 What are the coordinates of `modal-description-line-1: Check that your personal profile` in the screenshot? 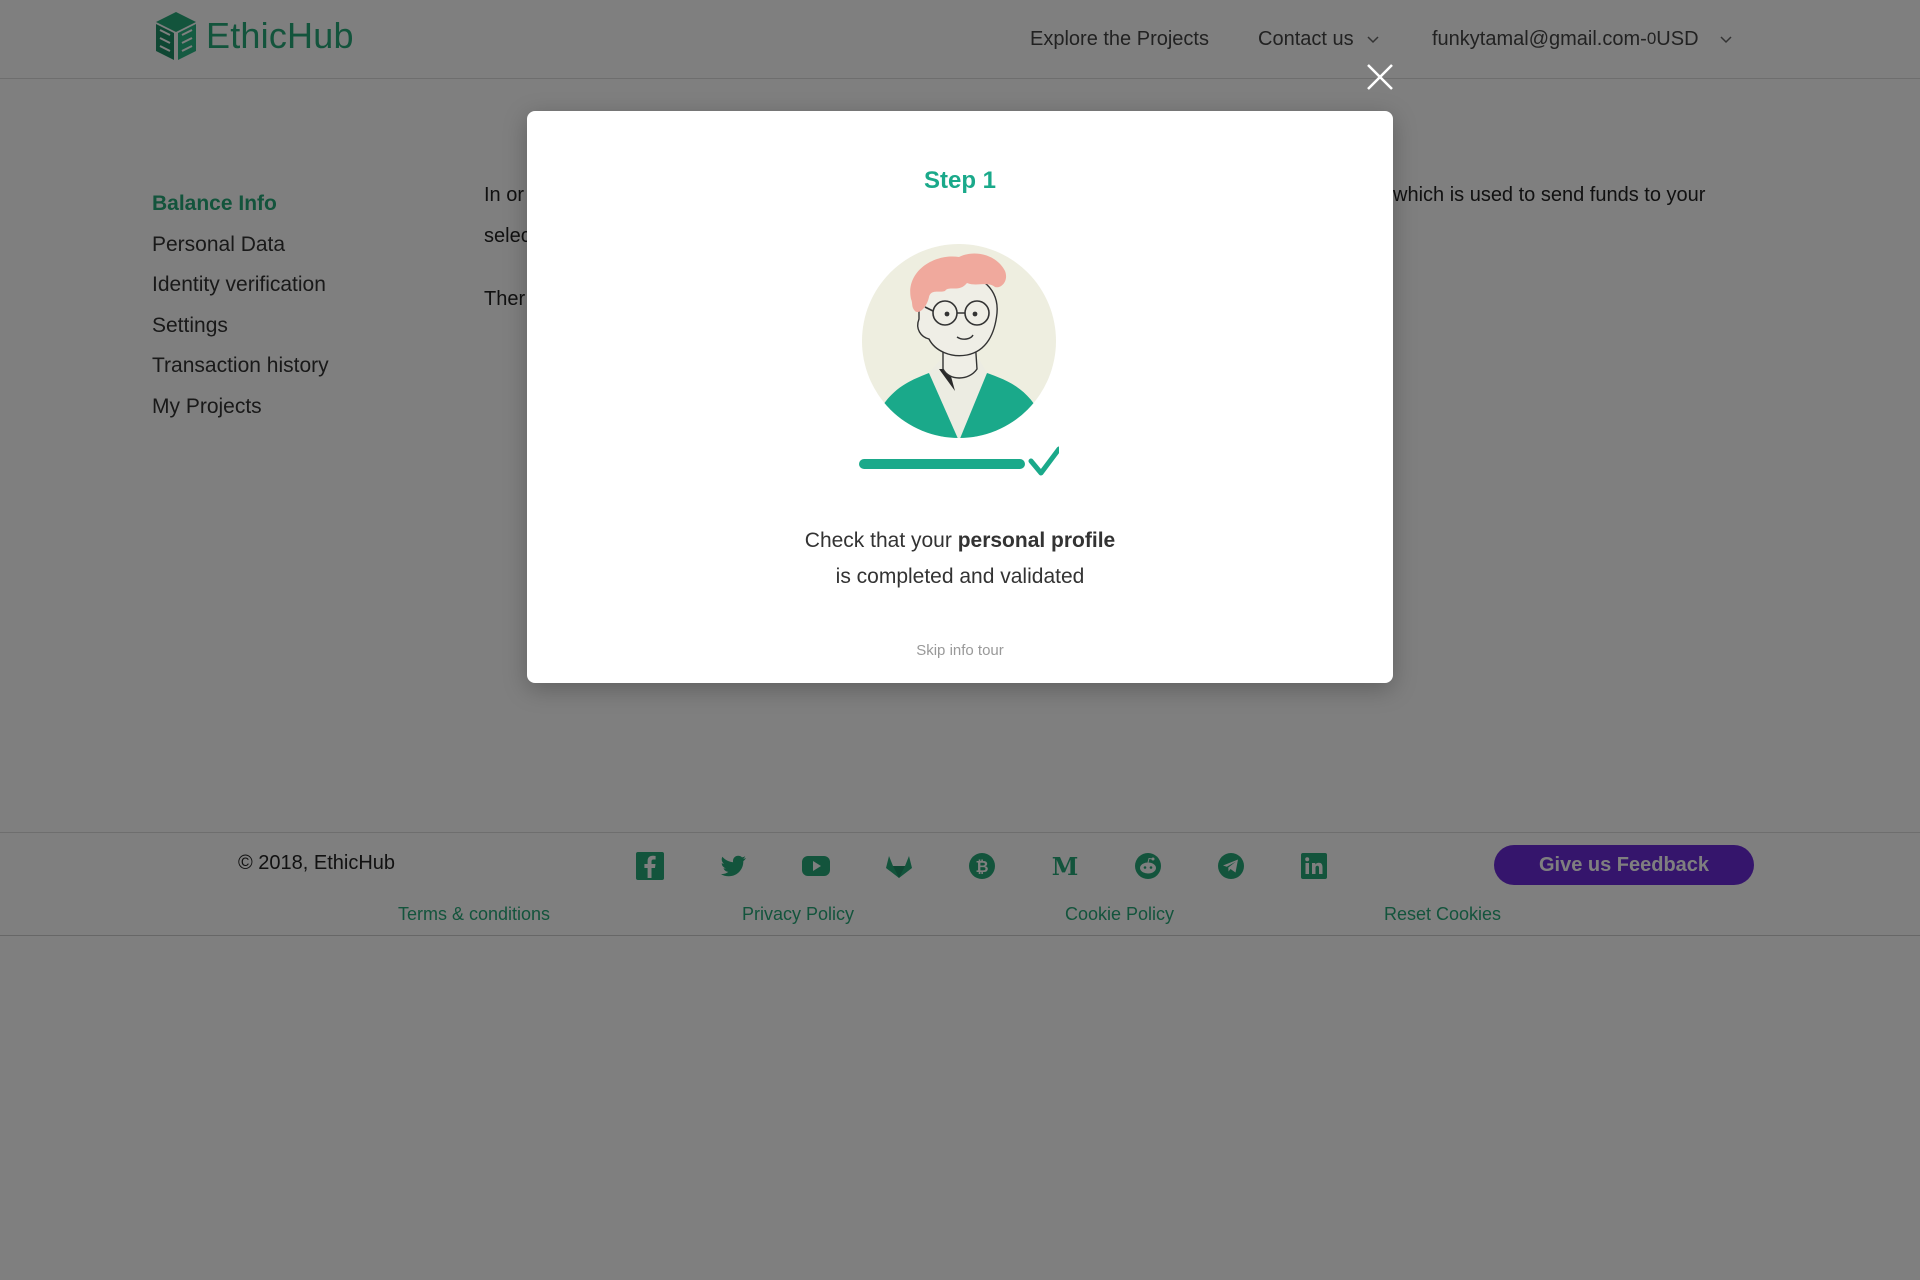 It's located at (960, 541).